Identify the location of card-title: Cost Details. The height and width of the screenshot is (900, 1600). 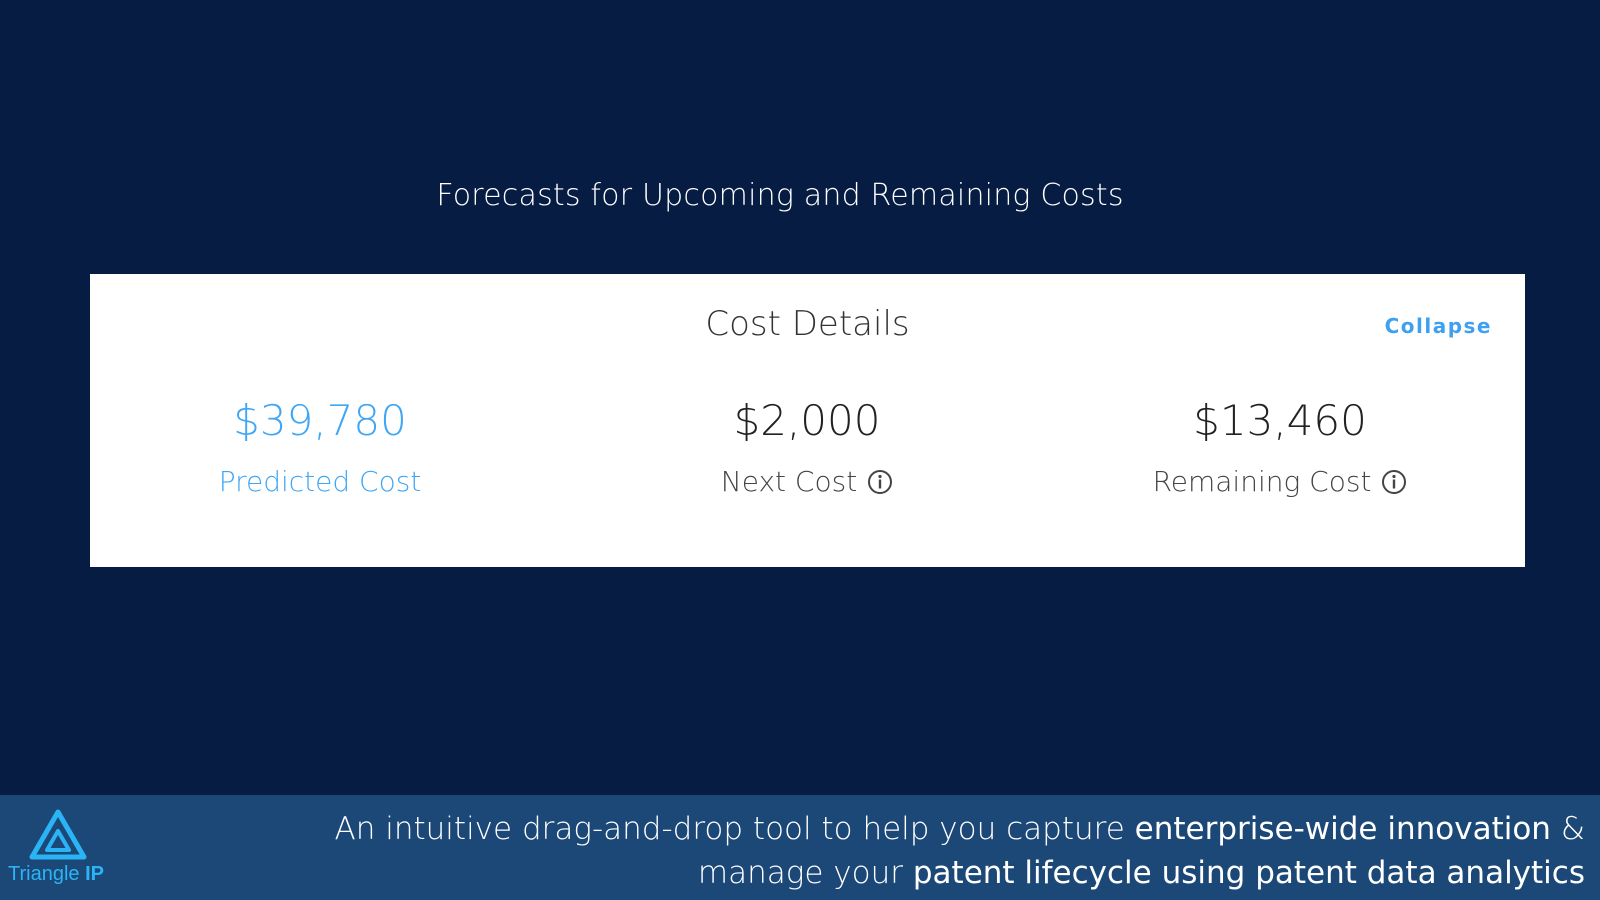
(807, 324).